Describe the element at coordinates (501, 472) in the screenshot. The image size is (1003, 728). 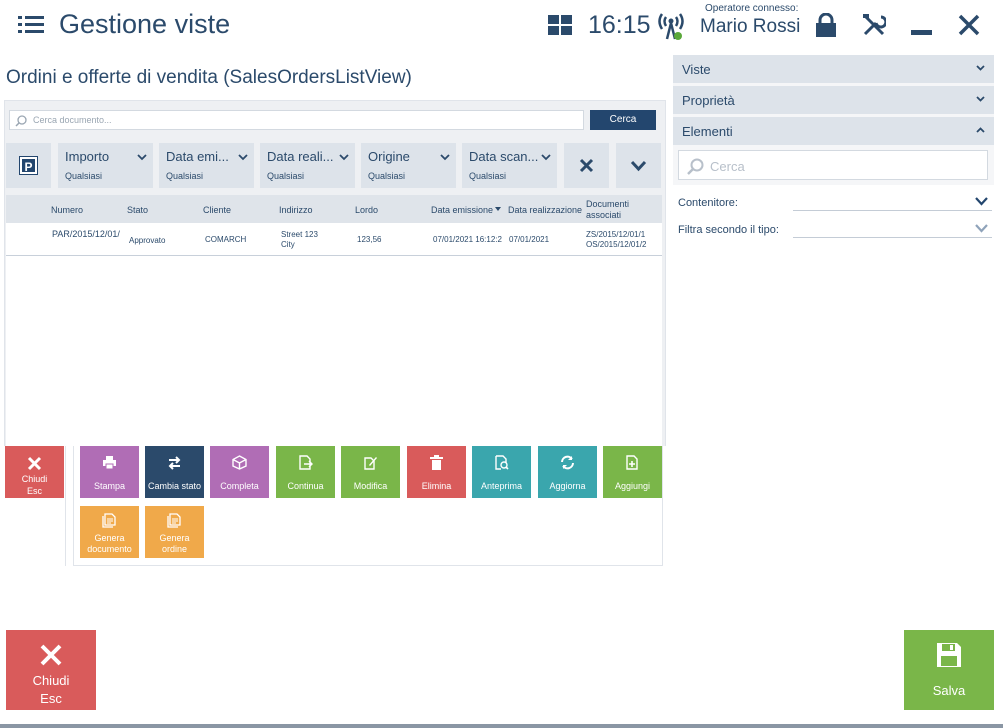
I see `preview-button: Anteprima` at that location.